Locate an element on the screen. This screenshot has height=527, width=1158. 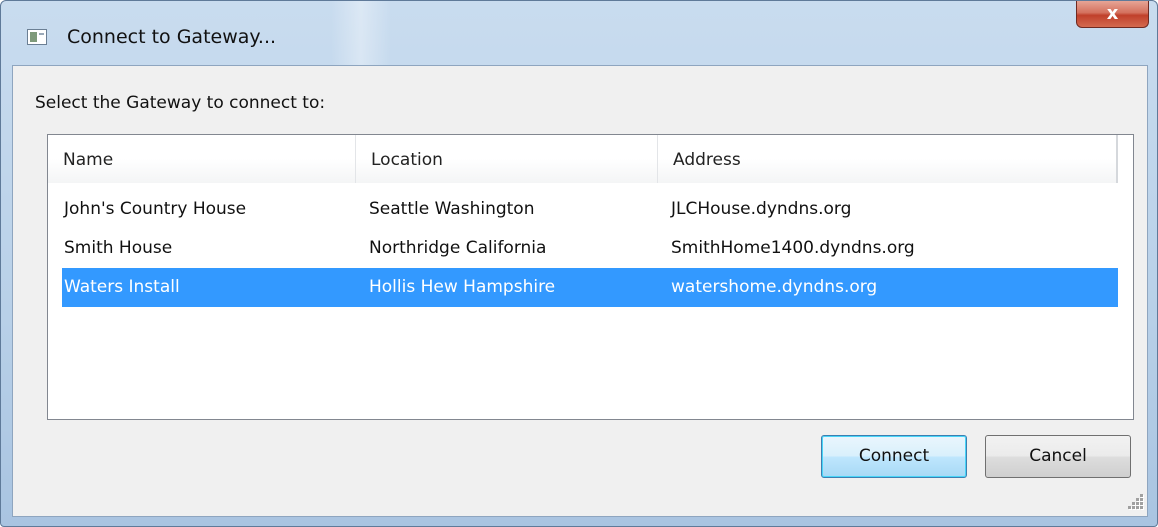
gateway-address: watershome.dyndns.org is located at coordinates (774, 287).